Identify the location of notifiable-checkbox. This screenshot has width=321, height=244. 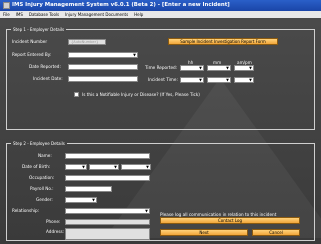
(76, 94).